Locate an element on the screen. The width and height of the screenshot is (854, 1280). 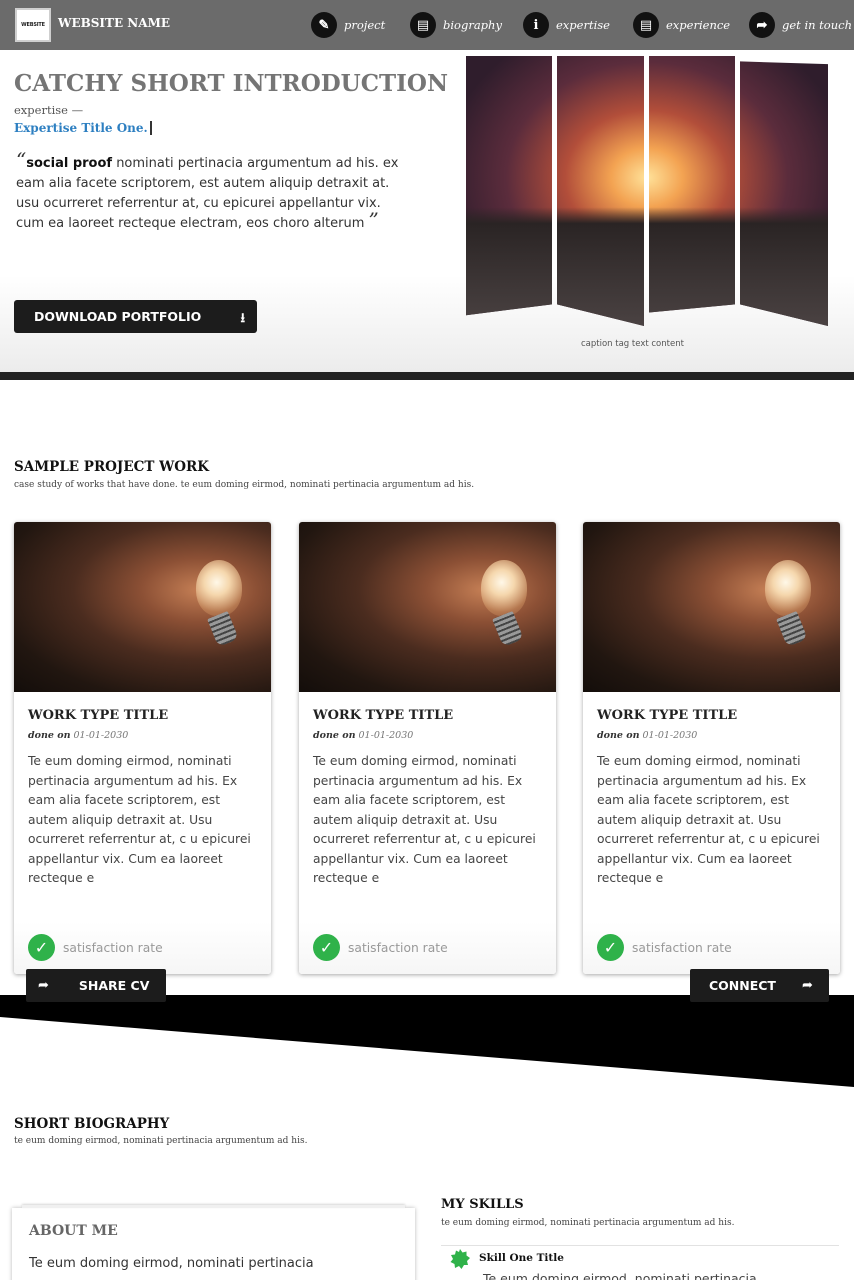
nav-item-biography: ▤ biography is located at coordinates (456, 25).